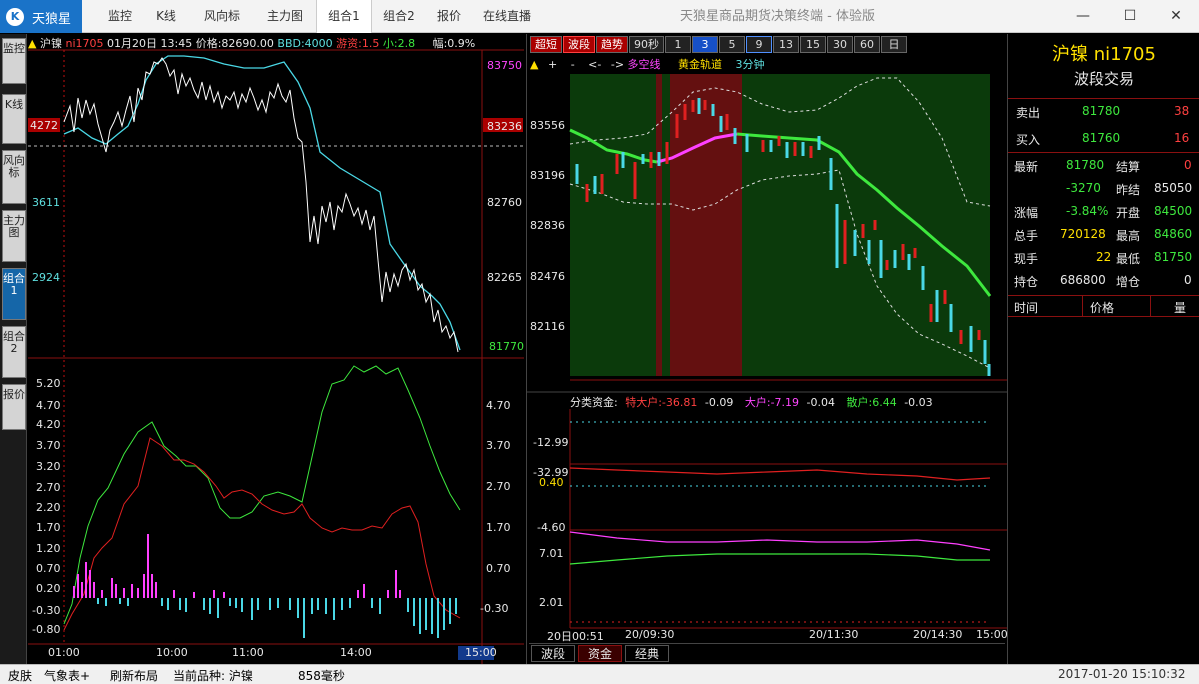 The width and height of the screenshot is (1199, 684). What do you see at coordinates (48, 507) in the screenshot?
I see `osc-left-6: 2.20` at bounding box center [48, 507].